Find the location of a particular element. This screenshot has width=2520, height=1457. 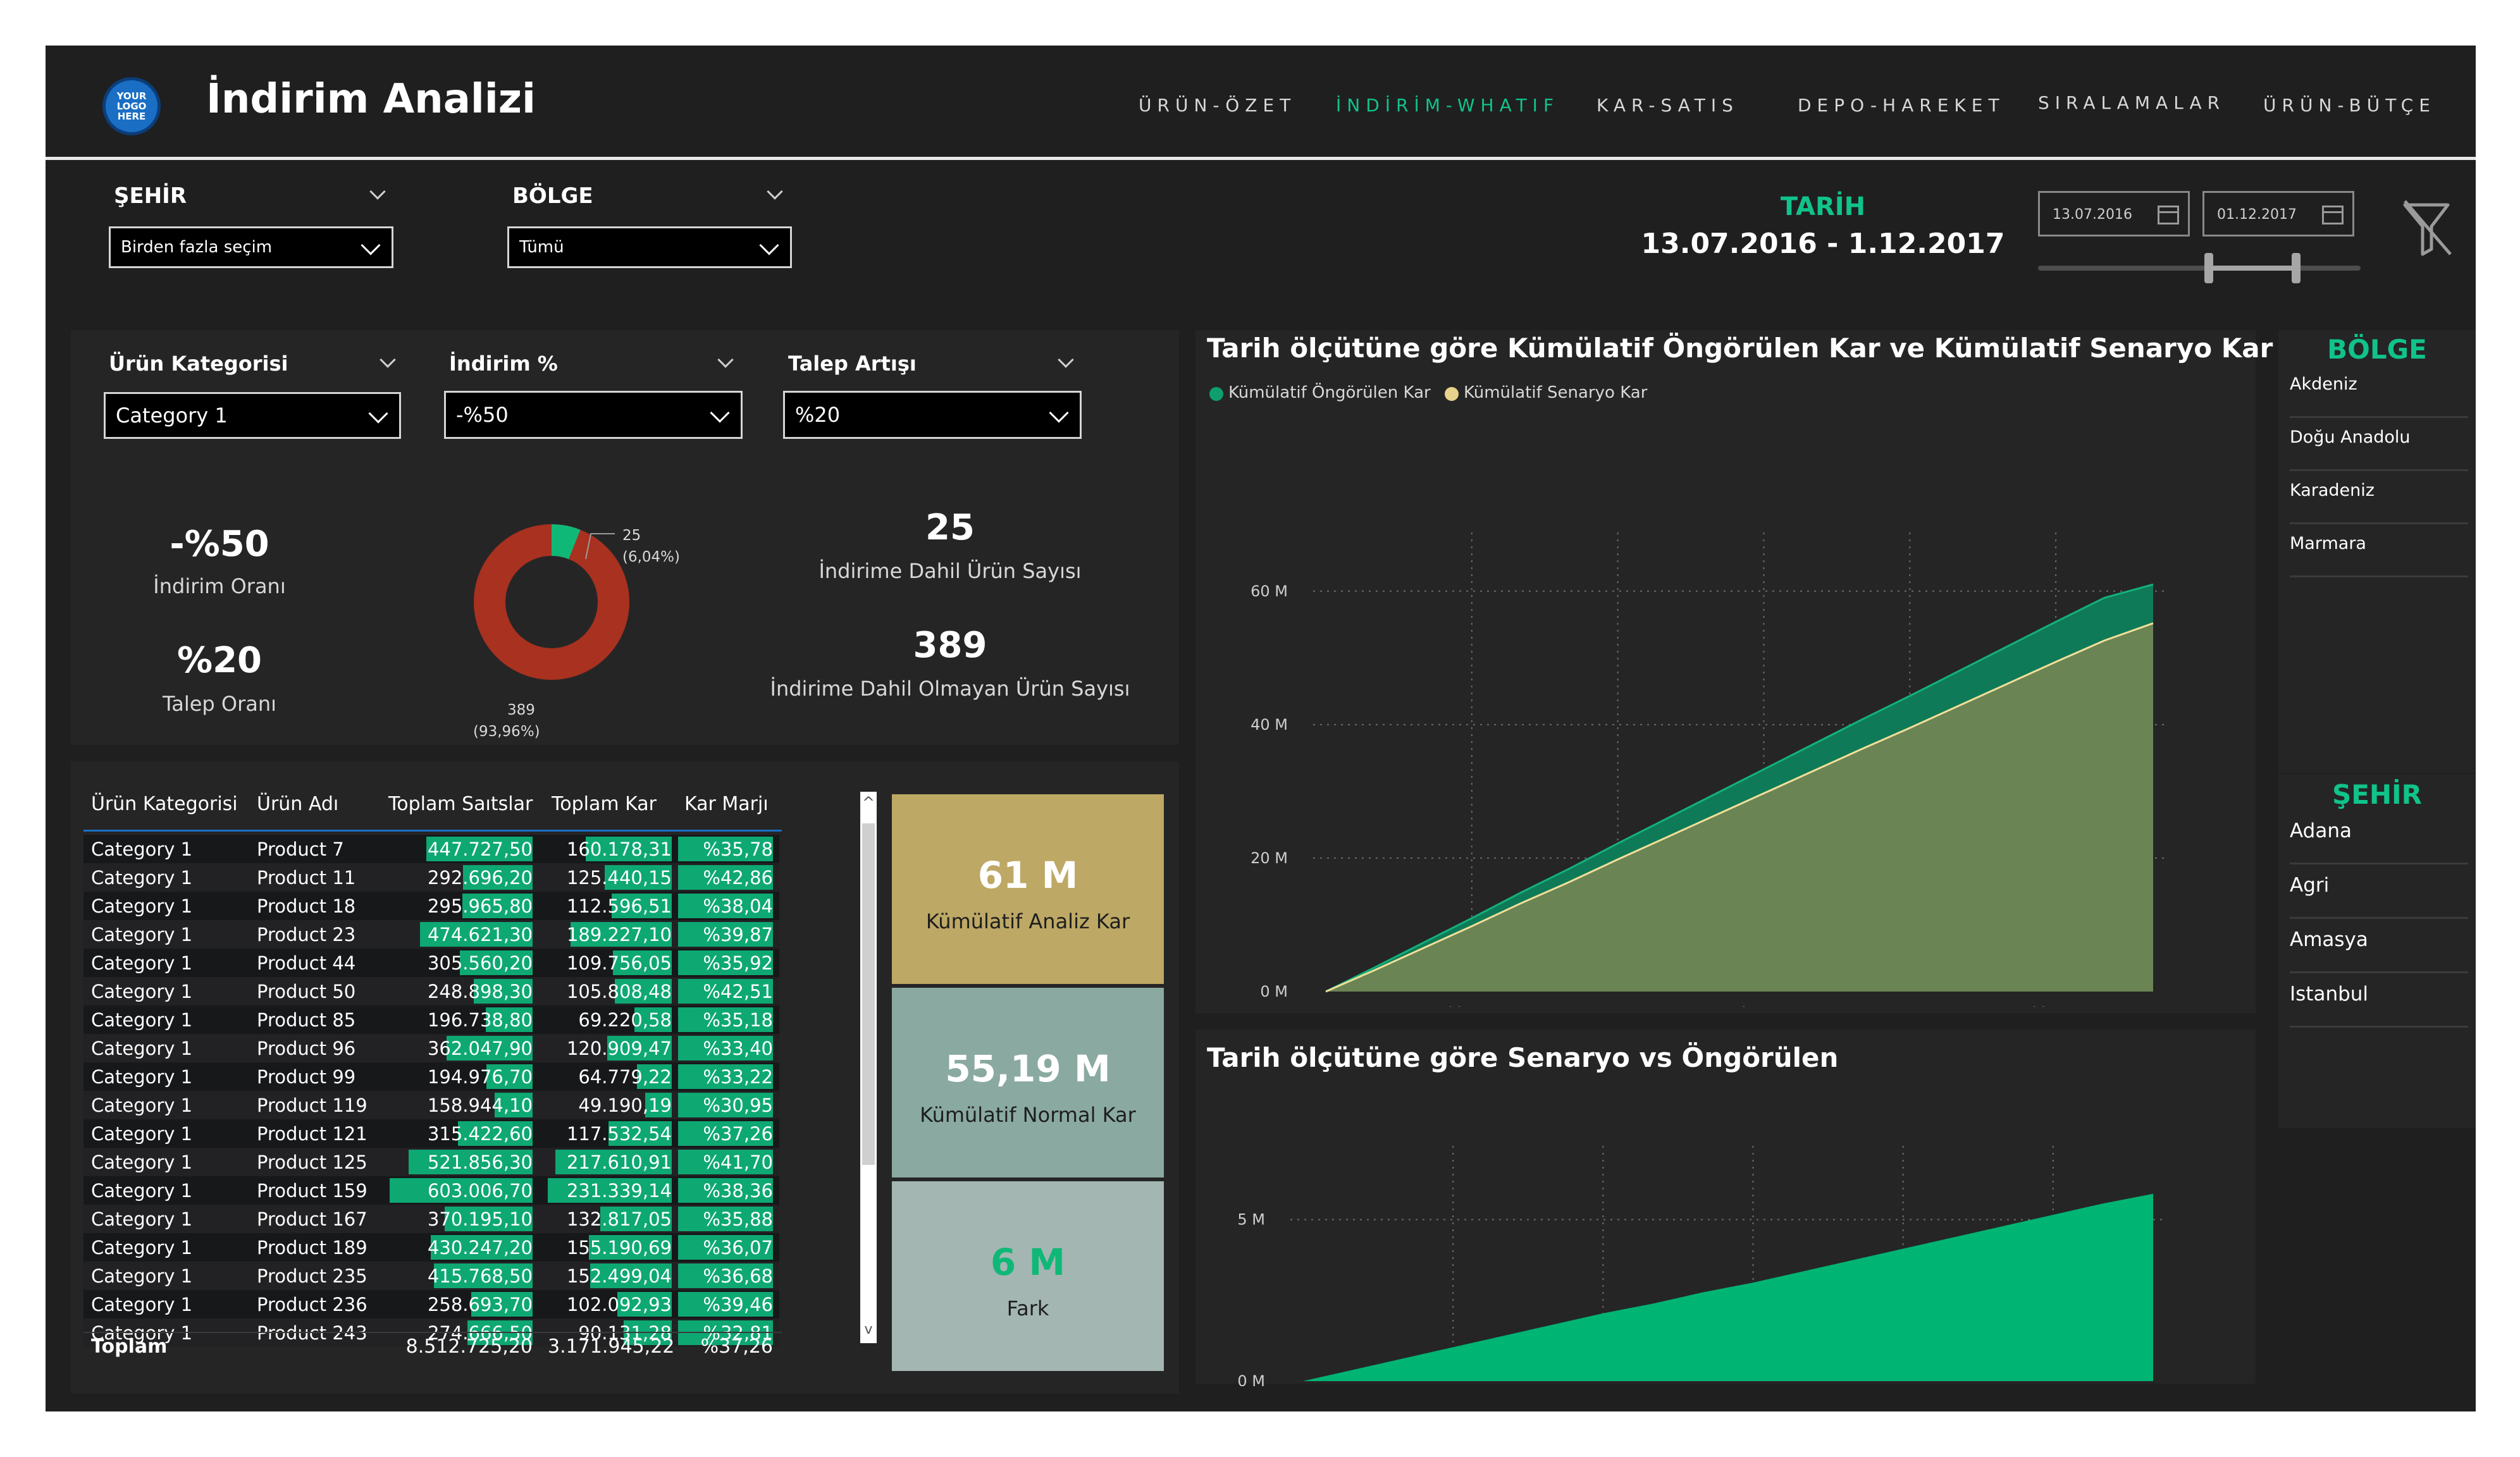

chart2-title: Tarih ölçütüne göre Senaryo vs Öngörülen is located at coordinates (1523, 1057).